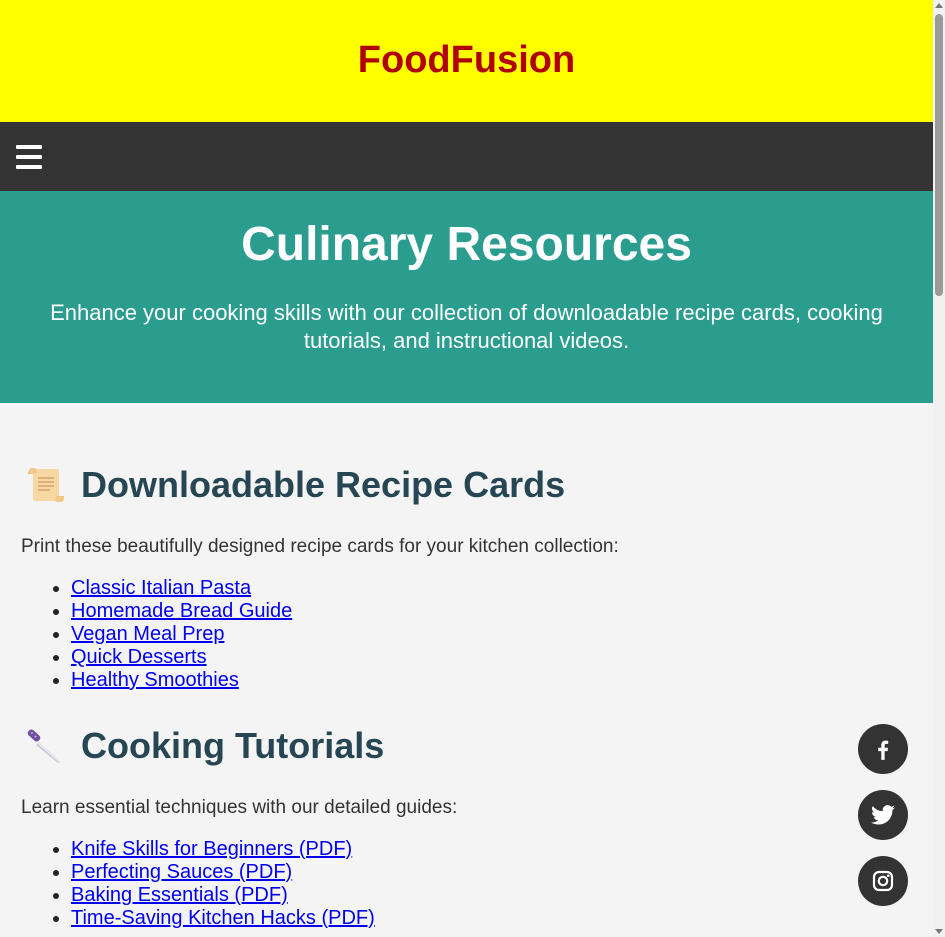  I want to click on instagram-icon, so click(883, 881).